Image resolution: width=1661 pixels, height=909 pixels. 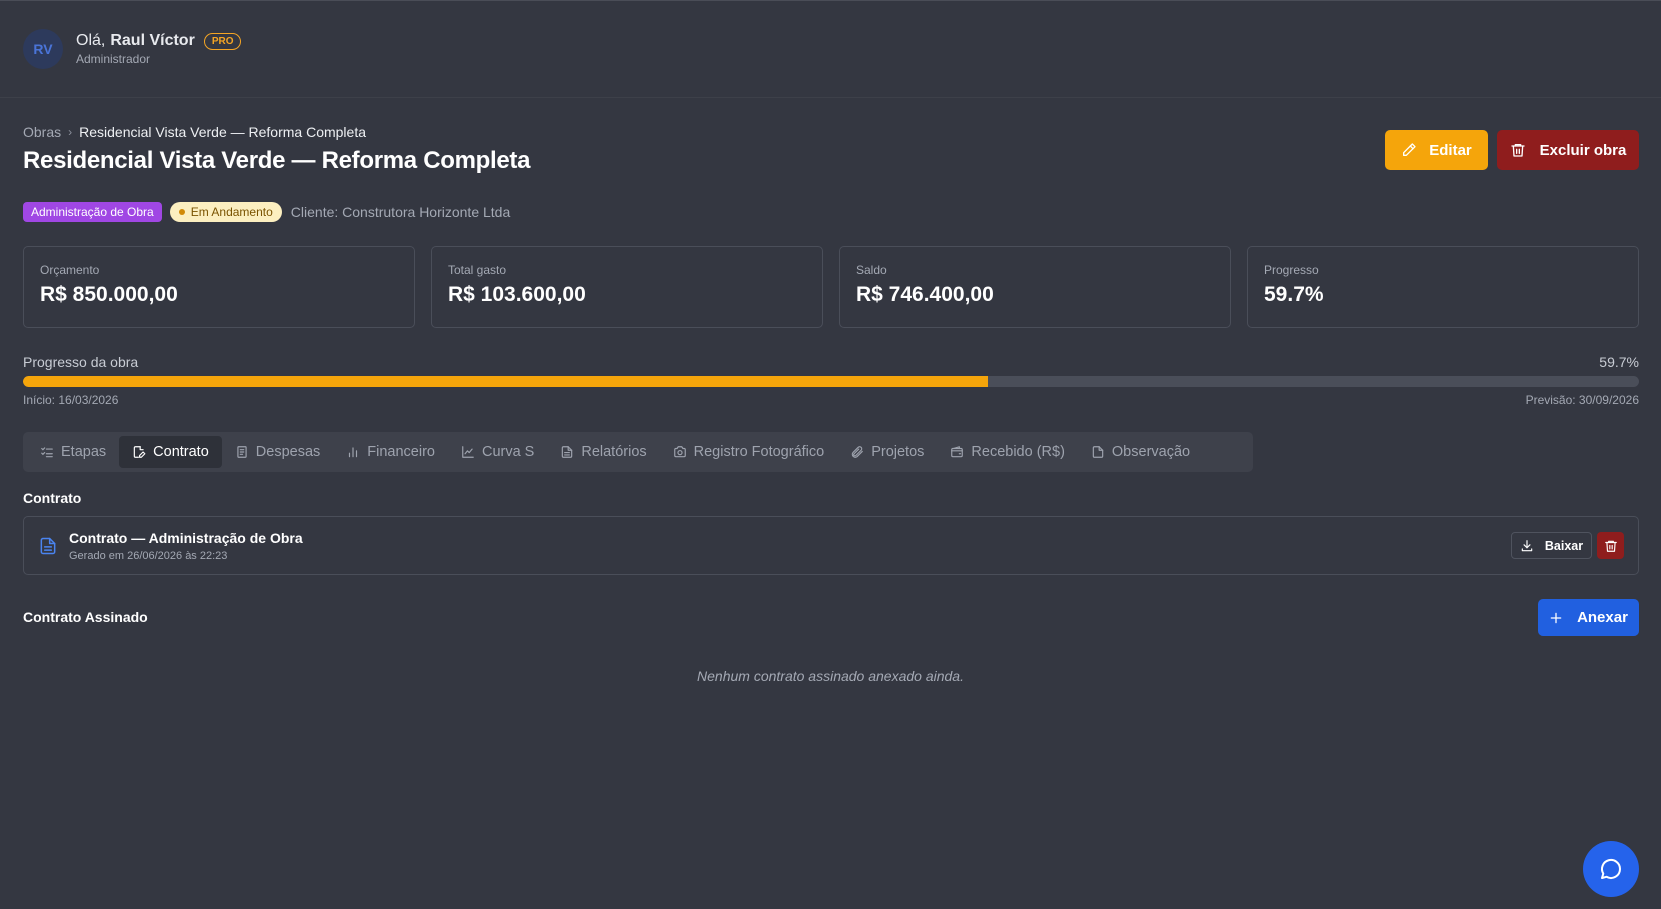 I want to click on card-value: 59.7%, so click(x=1294, y=294).